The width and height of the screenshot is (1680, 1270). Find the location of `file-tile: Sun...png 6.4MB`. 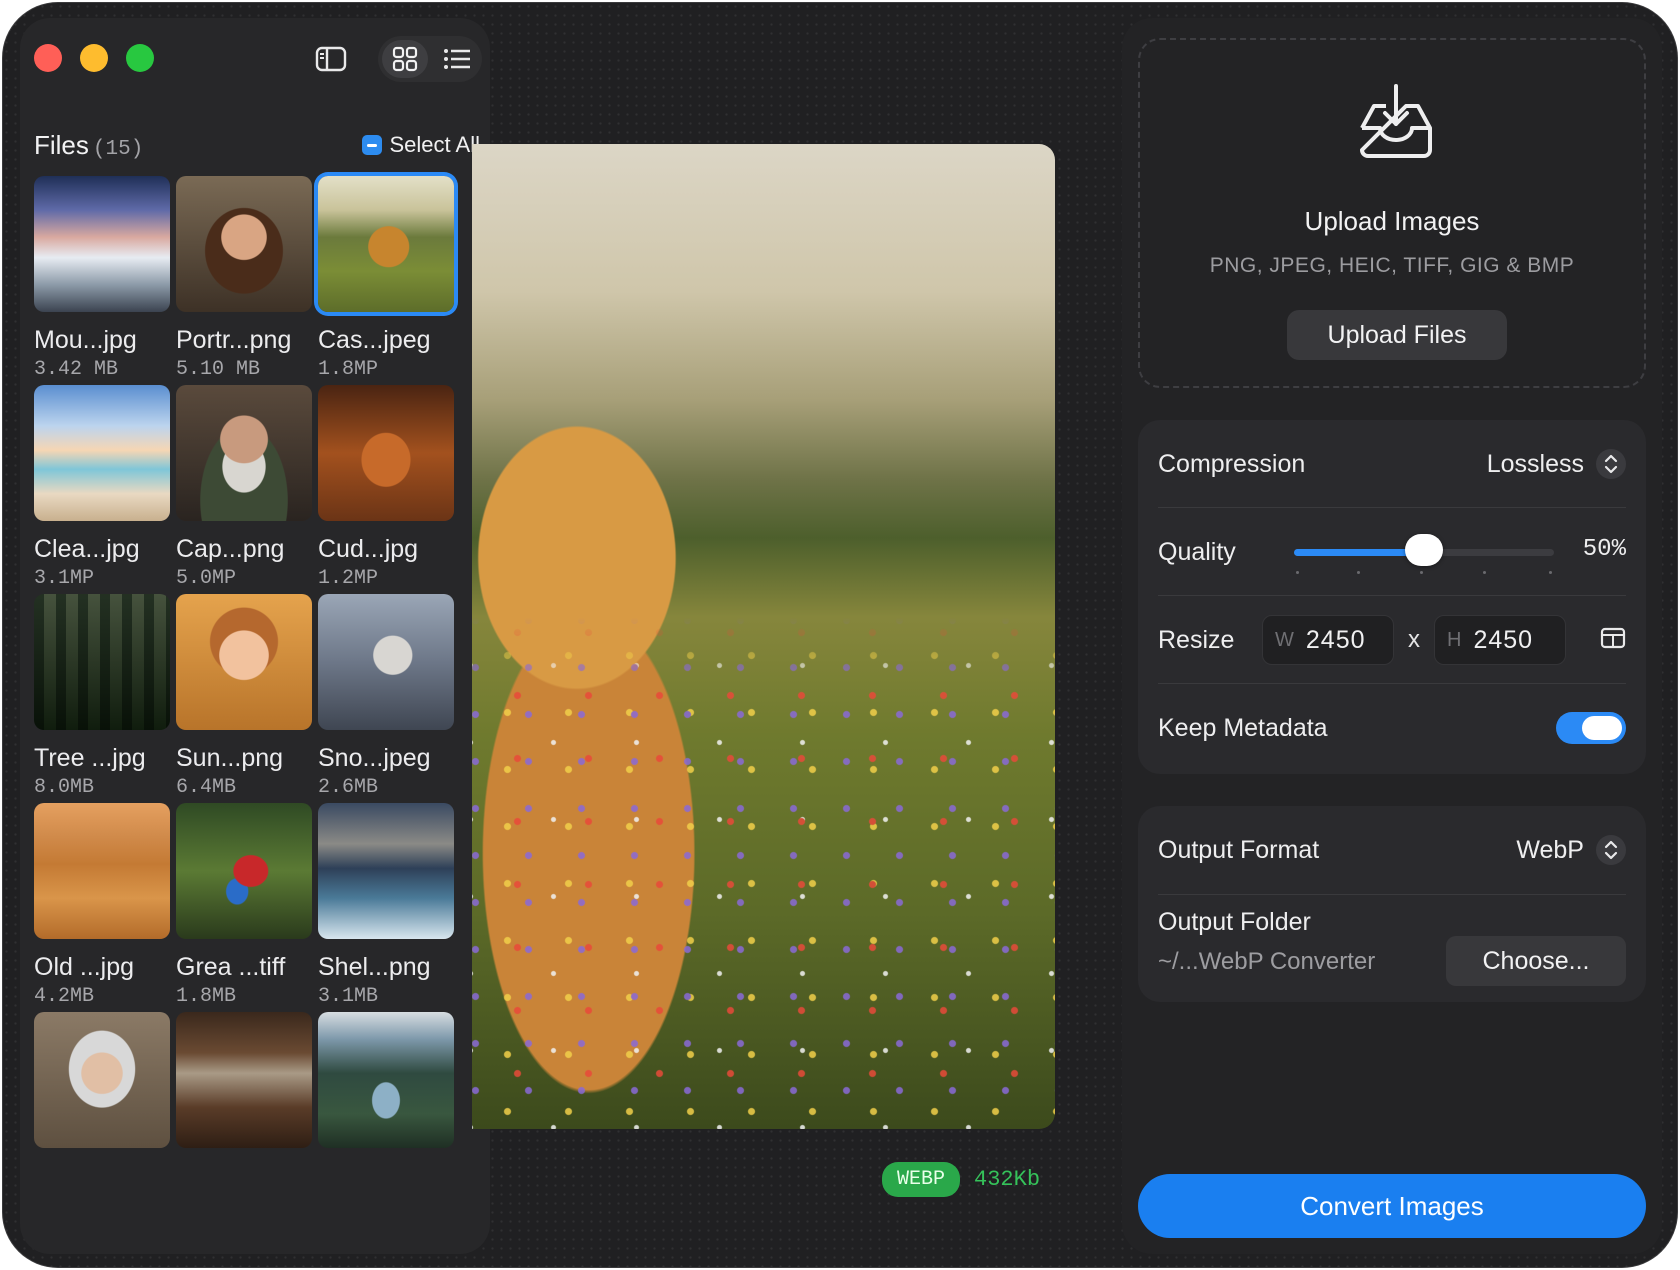

file-tile: Sun...png 6.4MB is located at coordinates (244, 696).